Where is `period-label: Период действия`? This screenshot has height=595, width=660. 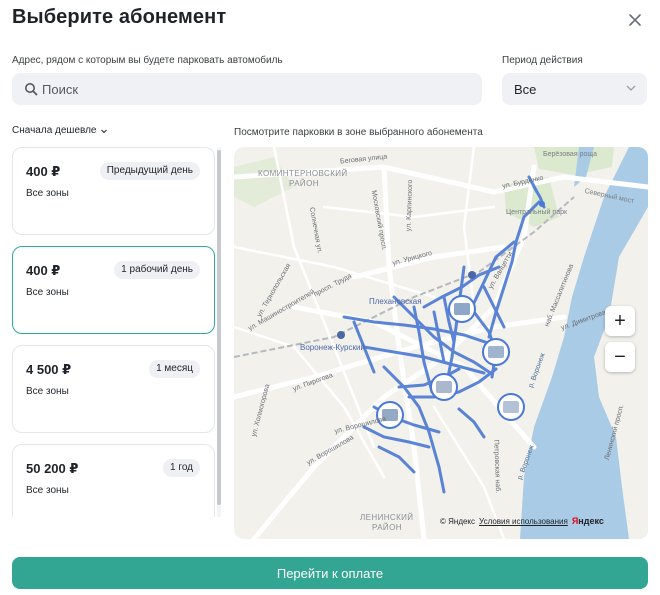 period-label: Период действия is located at coordinates (542, 60).